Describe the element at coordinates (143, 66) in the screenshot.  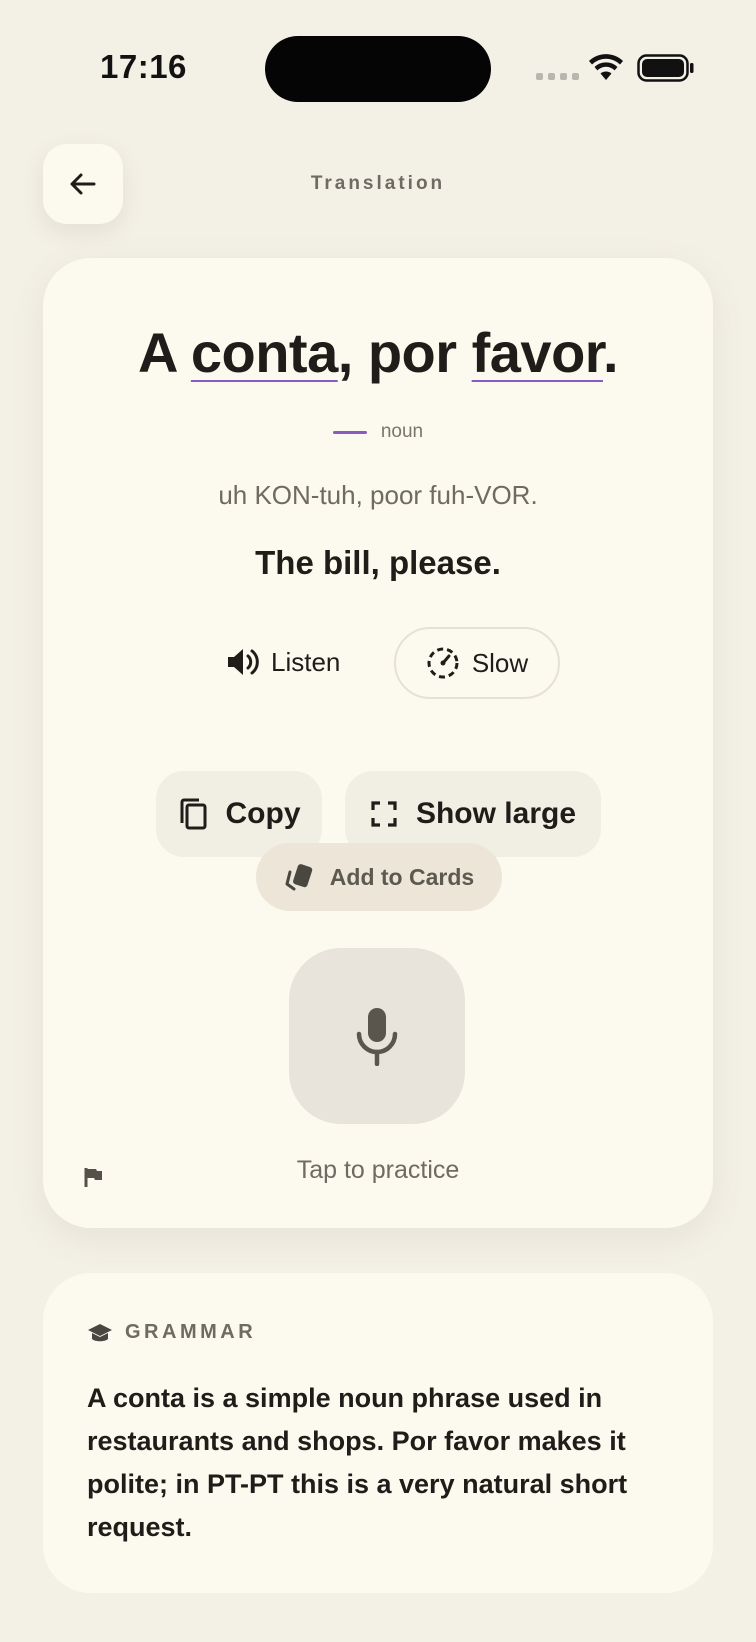
I see `status-time: 17:16` at that location.